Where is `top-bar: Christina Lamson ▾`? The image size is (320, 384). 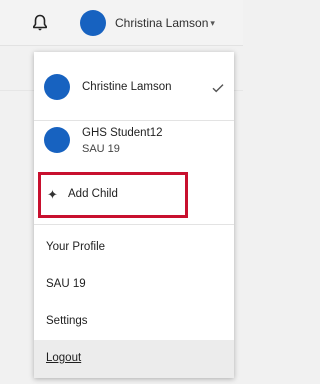 top-bar: Christina Lamson ▾ is located at coordinates (121, 23).